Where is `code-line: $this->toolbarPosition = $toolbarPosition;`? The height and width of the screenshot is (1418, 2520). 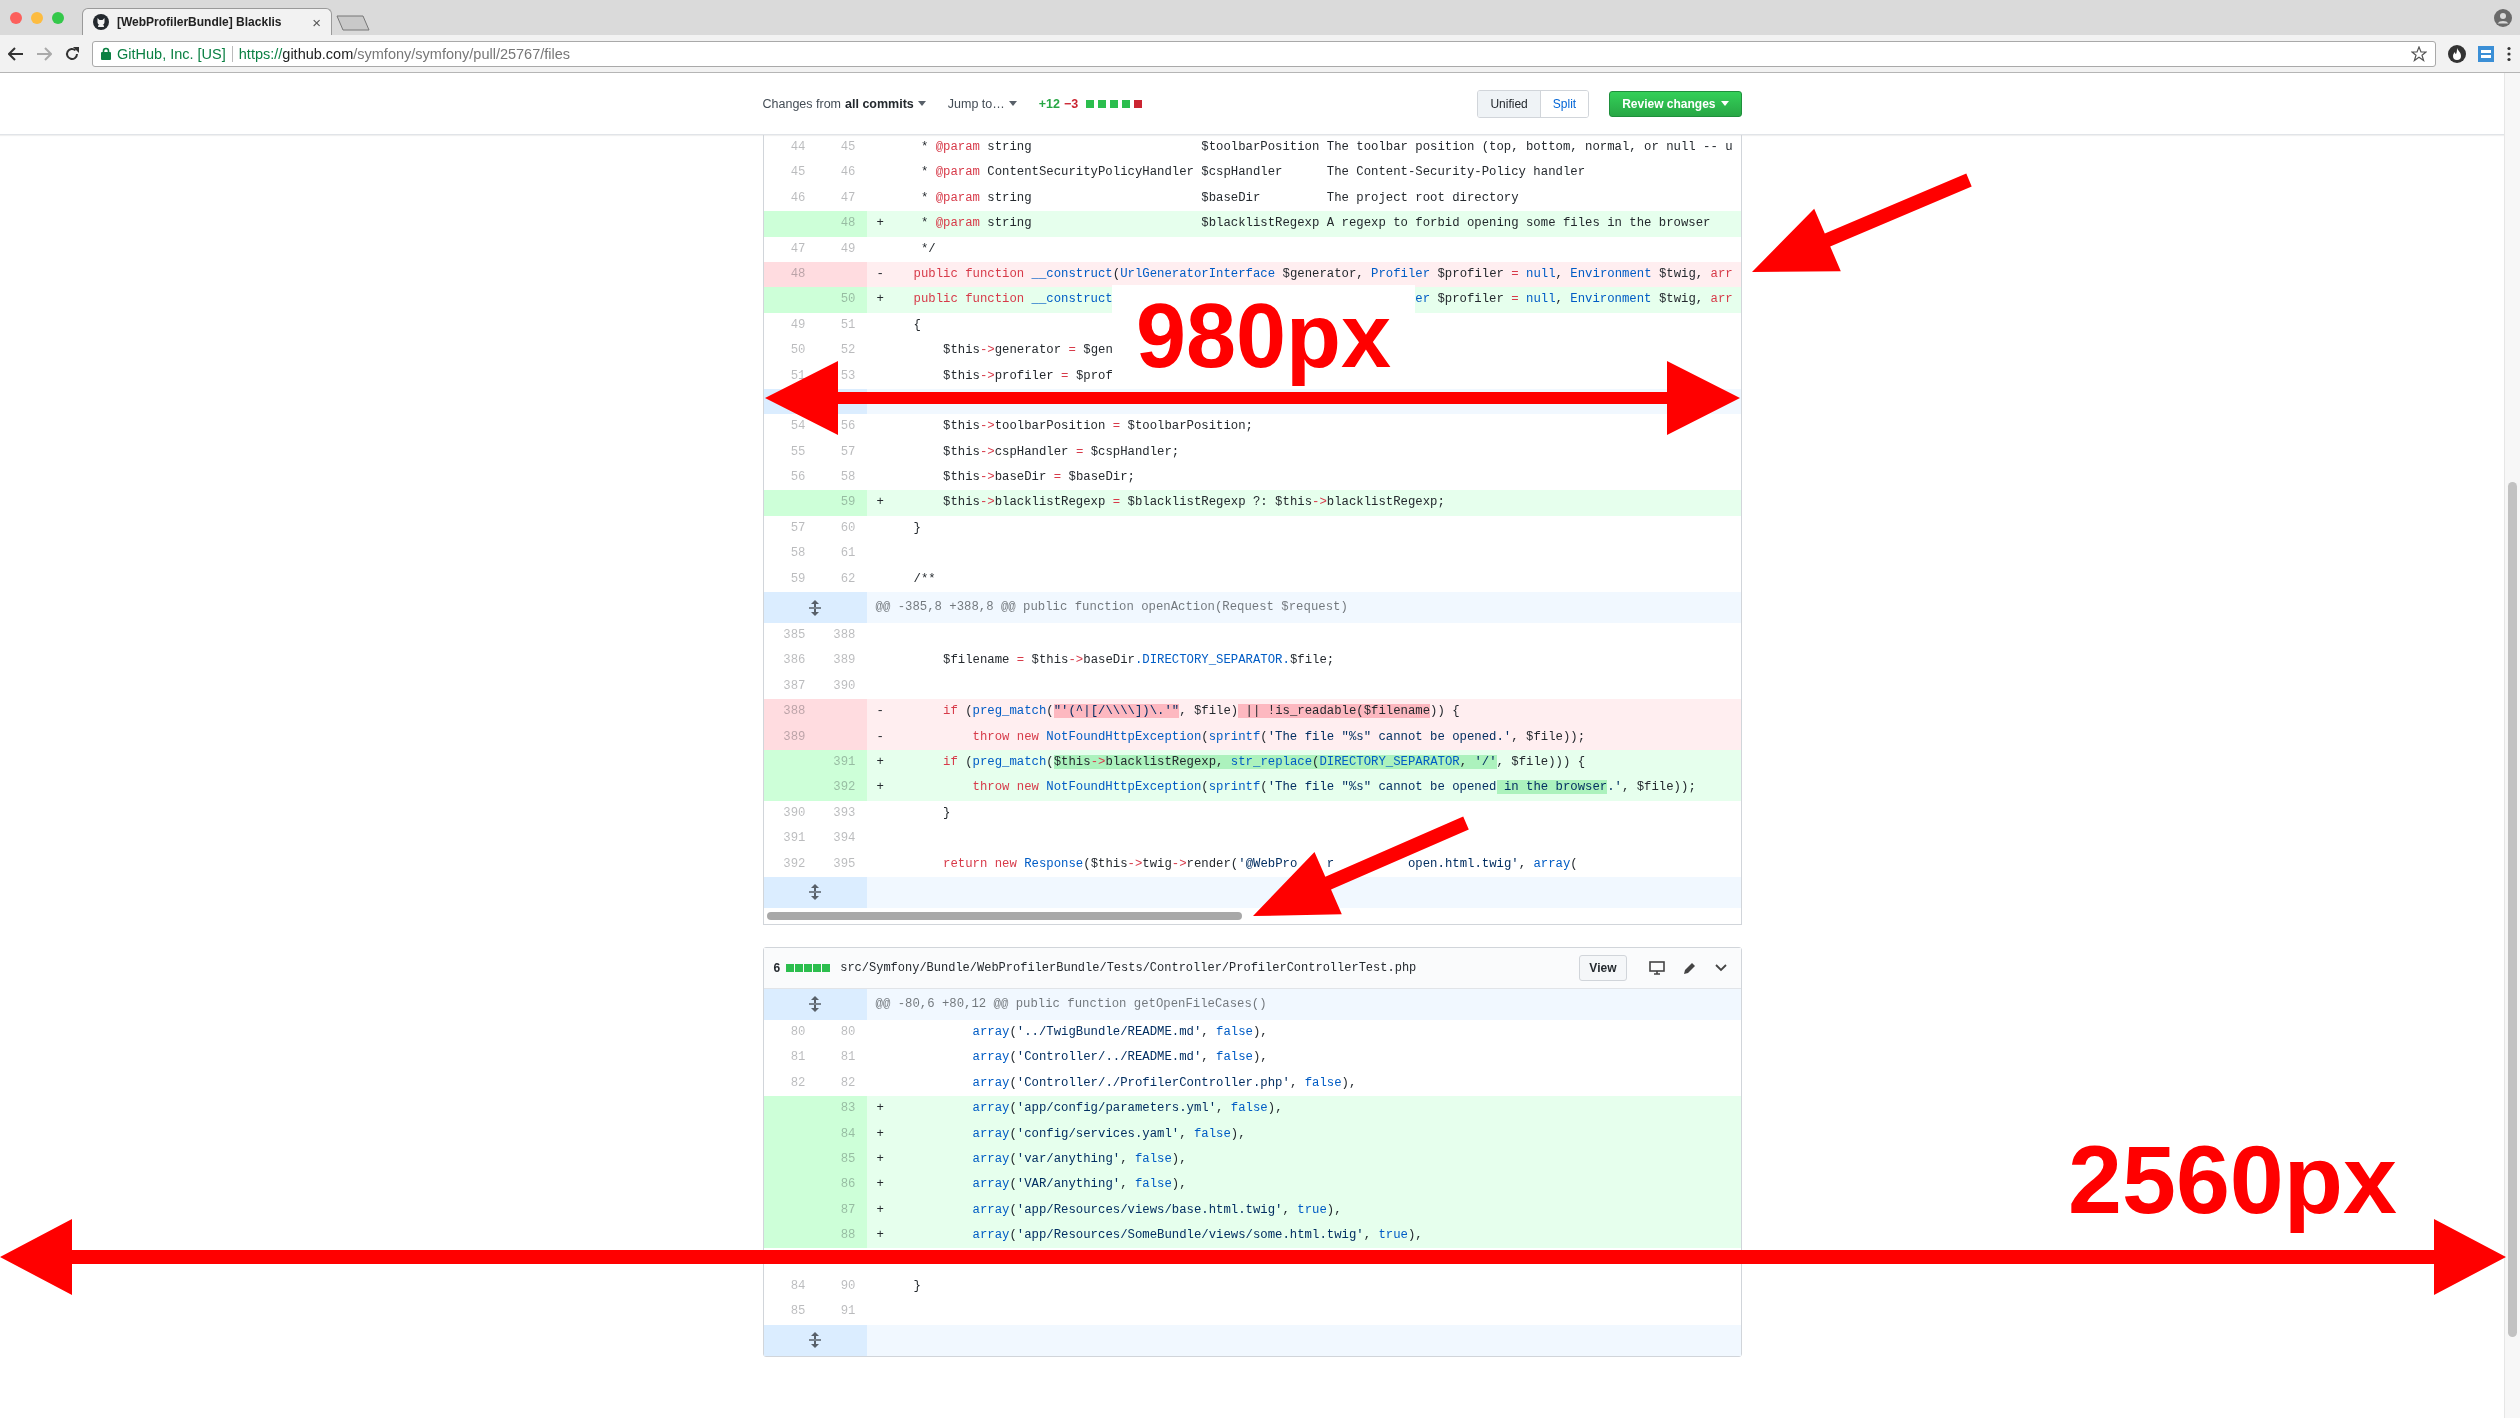 code-line: $this->toolbarPosition = $toolbarPosition; is located at coordinates (1097, 427).